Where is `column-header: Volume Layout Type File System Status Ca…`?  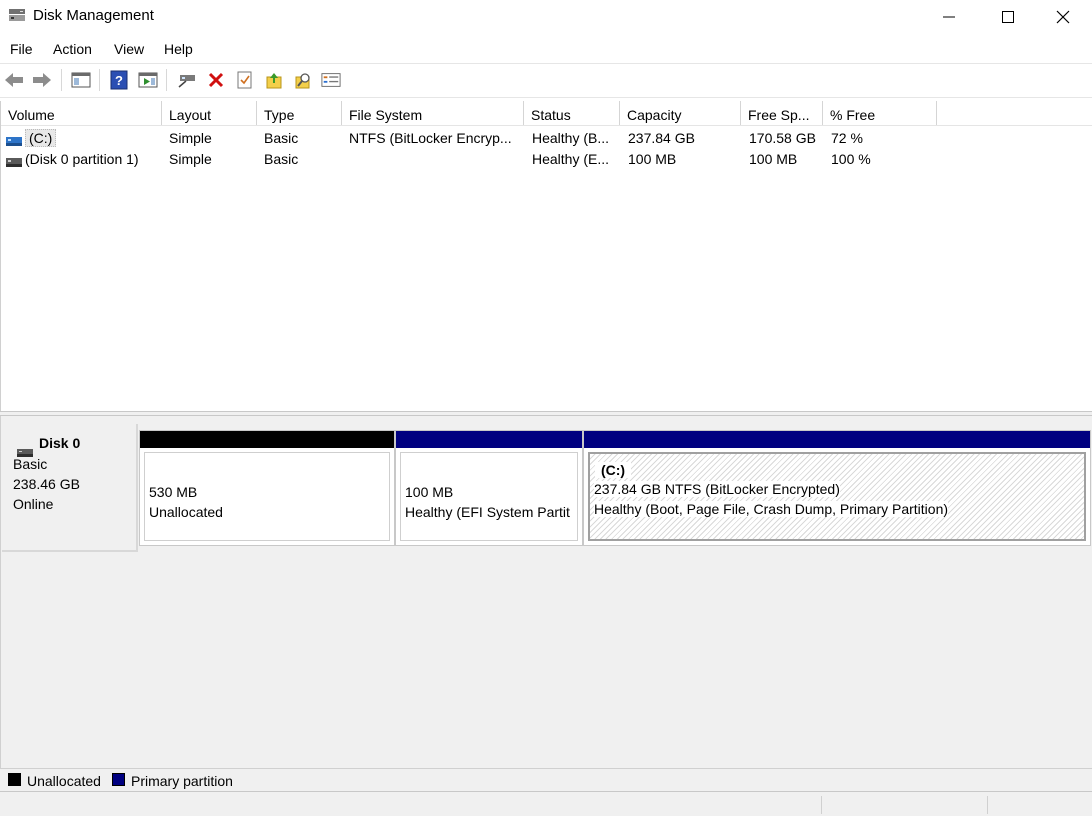 column-header: Volume Layout Type File System Status Ca… is located at coordinates (546, 113).